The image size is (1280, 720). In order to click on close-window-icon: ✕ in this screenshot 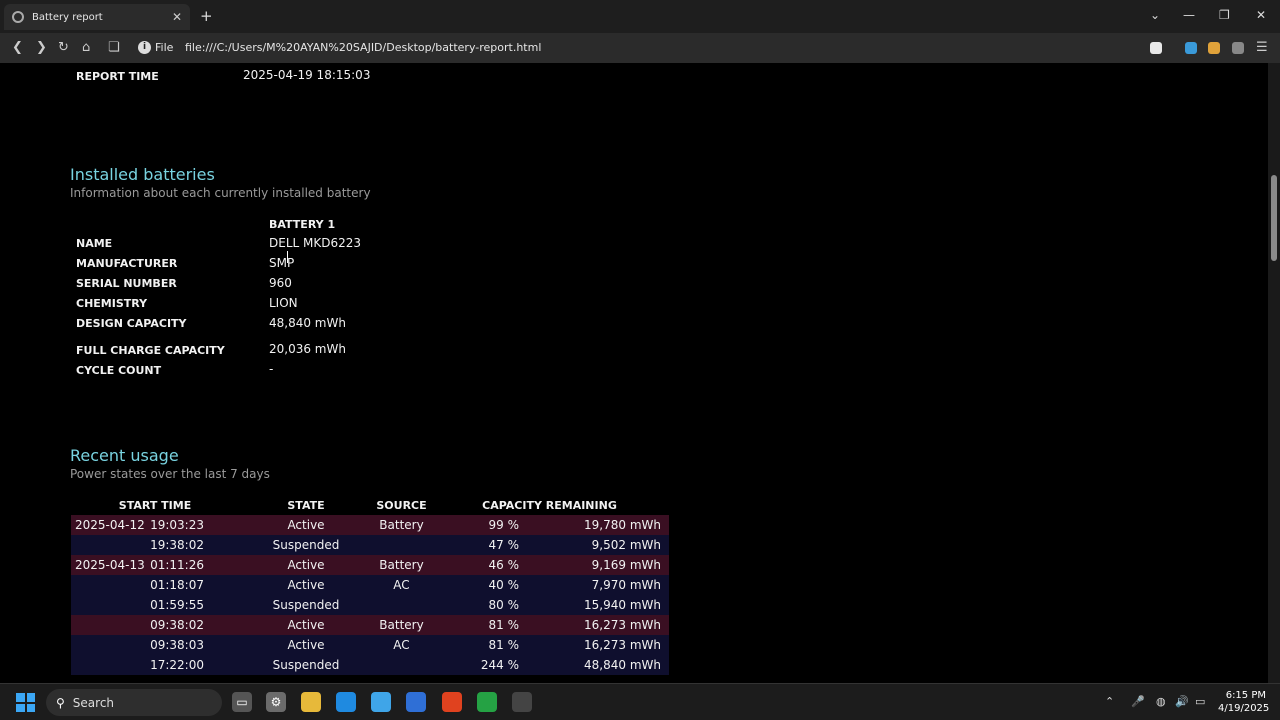, I will do `click(1261, 15)`.